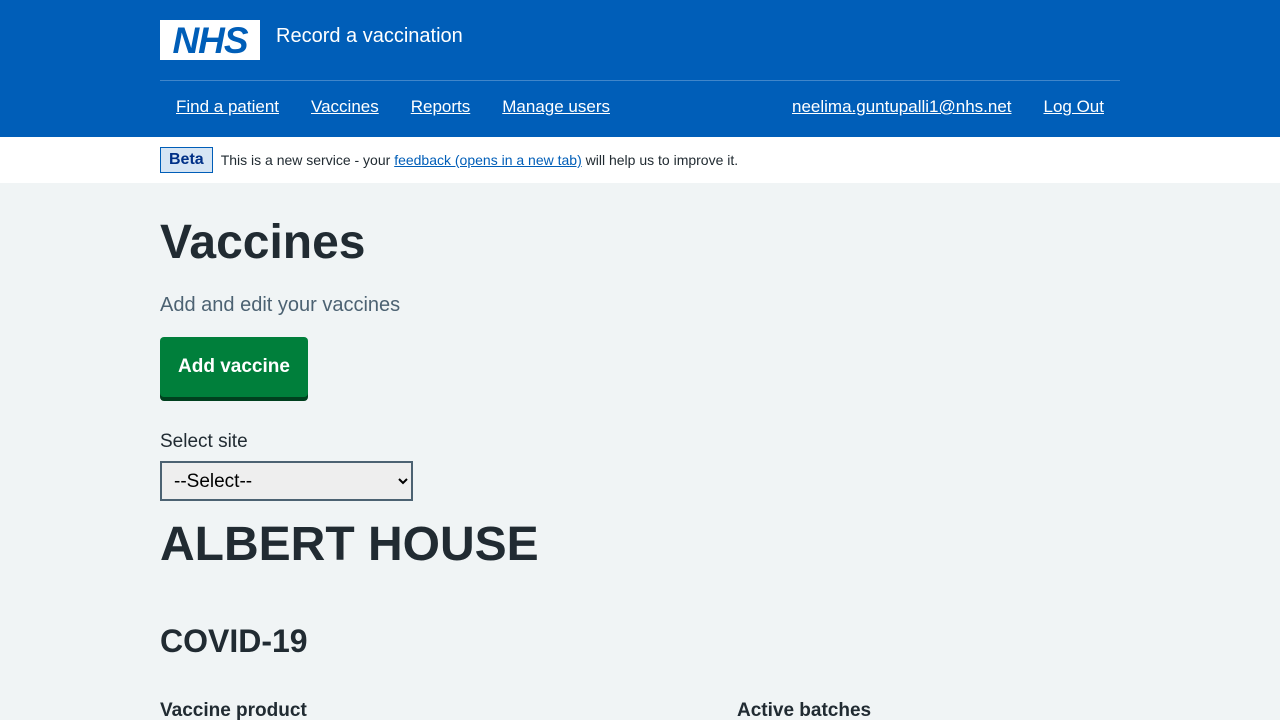 The image size is (1280, 720). What do you see at coordinates (556, 107) in the screenshot?
I see `nav-manage-users: Manage users` at bounding box center [556, 107].